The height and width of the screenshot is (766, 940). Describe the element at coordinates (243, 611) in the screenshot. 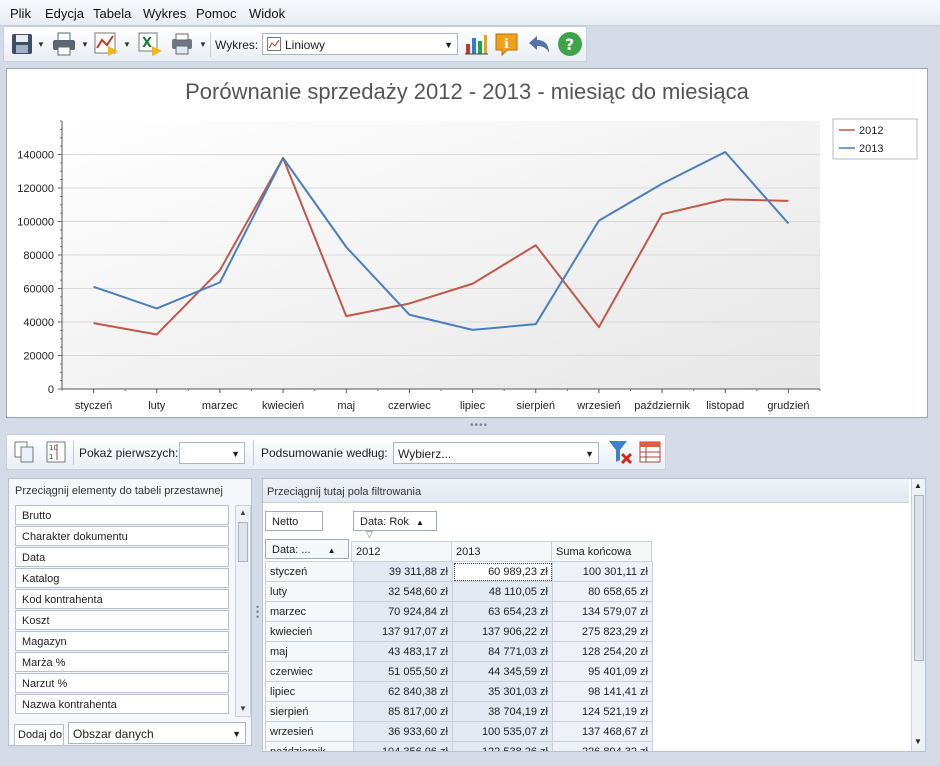

I see `field-list-scrollbar: ▲ ▼` at that location.